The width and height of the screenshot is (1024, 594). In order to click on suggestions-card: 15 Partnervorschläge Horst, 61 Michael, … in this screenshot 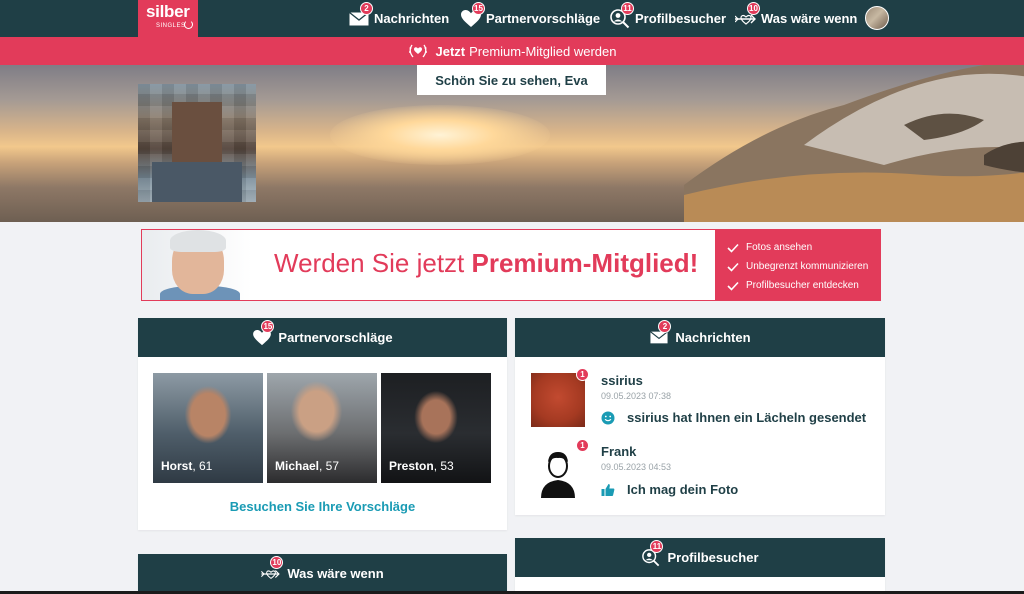, I will do `click(322, 424)`.